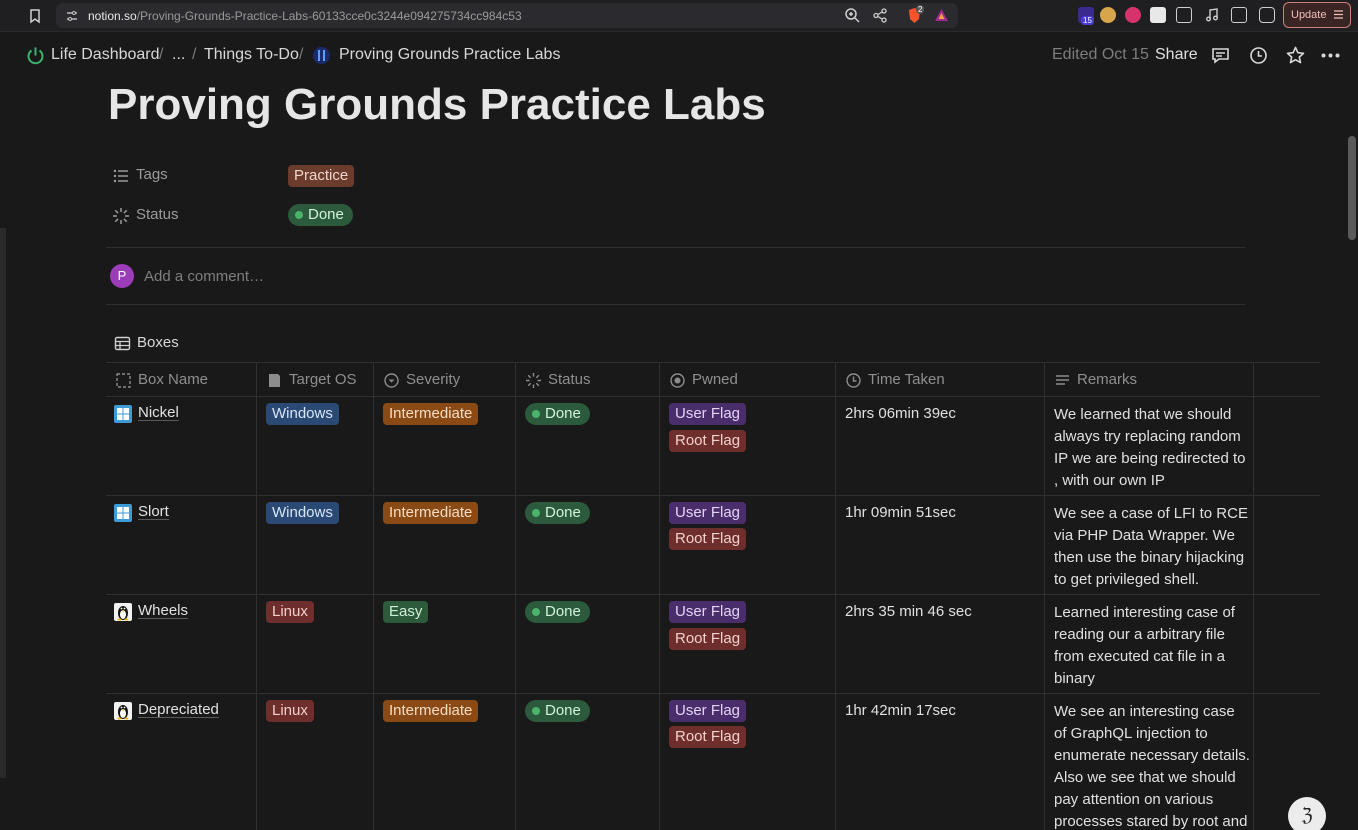 The image size is (1358, 830). What do you see at coordinates (1220, 55) in the screenshot?
I see `comments-icon` at bounding box center [1220, 55].